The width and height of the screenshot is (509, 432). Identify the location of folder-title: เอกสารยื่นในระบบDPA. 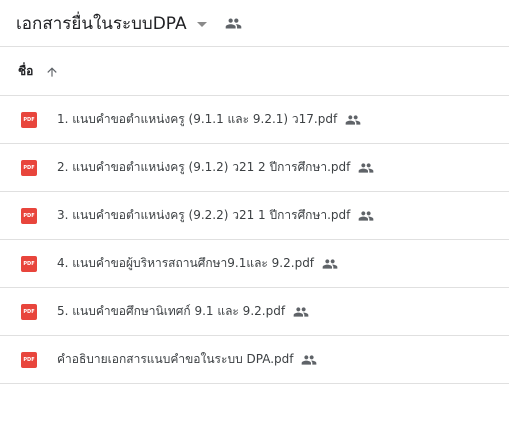
(101, 23).